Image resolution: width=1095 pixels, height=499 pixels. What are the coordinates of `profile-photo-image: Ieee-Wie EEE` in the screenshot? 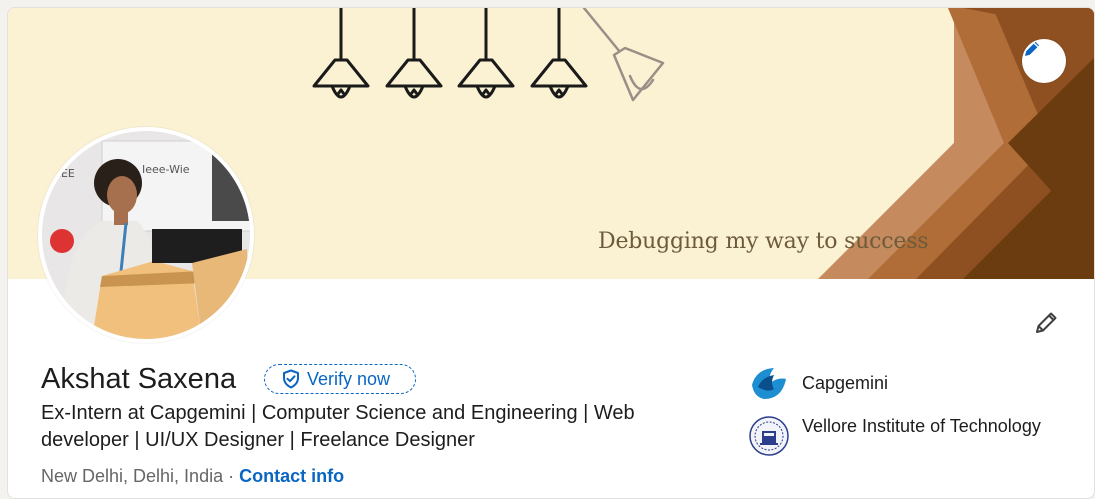 It's located at (146, 235).